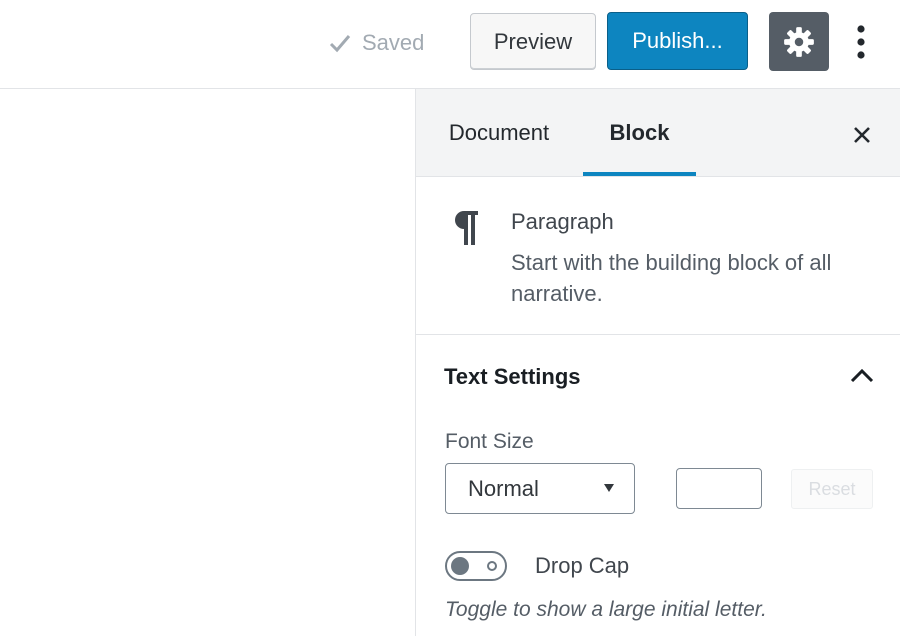 The image size is (900, 636). I want to click on more-options-button, so click(861, 42).